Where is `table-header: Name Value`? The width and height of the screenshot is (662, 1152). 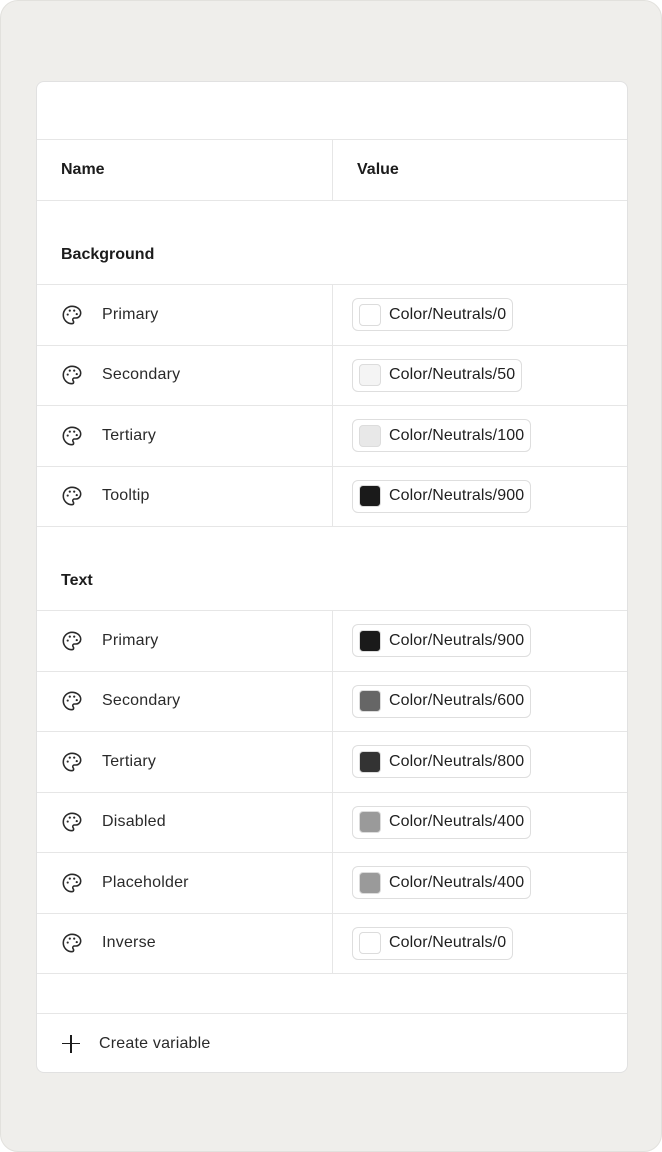
table-header: Name Value is located at coordinates (332, 170).